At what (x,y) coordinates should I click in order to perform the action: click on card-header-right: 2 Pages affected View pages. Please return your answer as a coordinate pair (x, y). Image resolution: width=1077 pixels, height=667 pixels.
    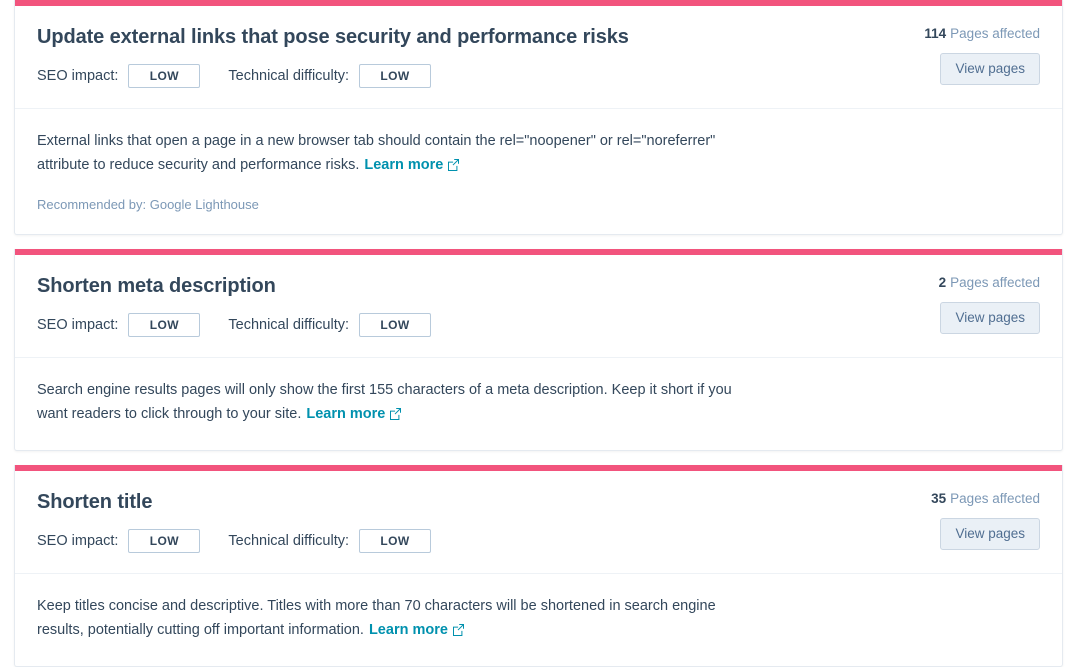
    Looking at the image, I should click on (989, 304).